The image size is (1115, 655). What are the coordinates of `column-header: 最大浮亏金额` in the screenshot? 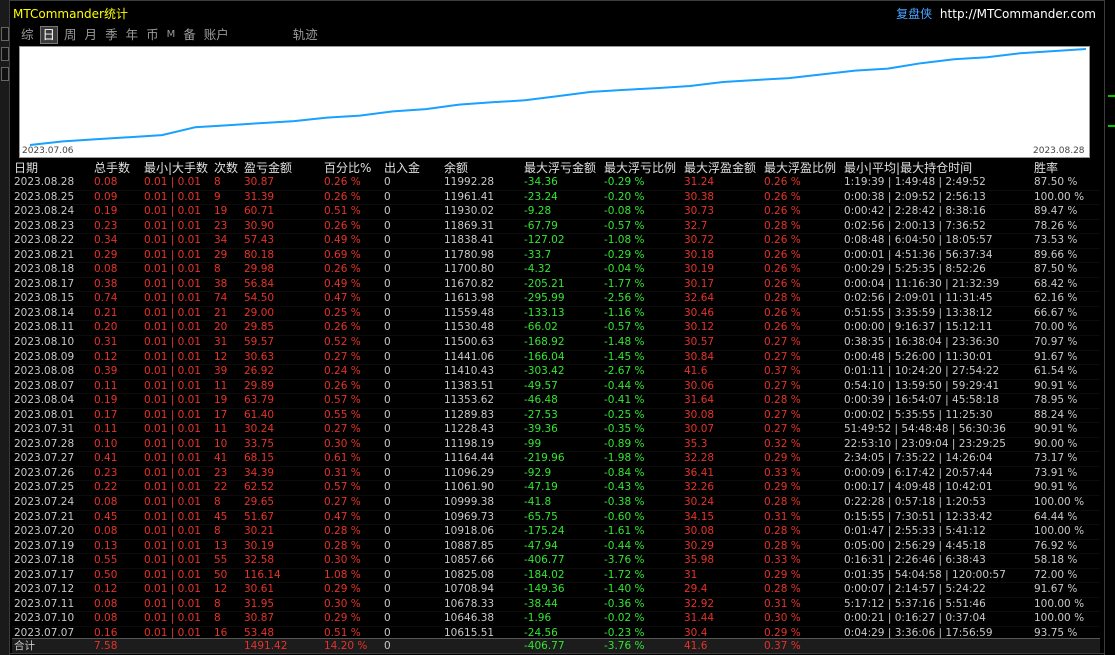 It's located at (560, 168).